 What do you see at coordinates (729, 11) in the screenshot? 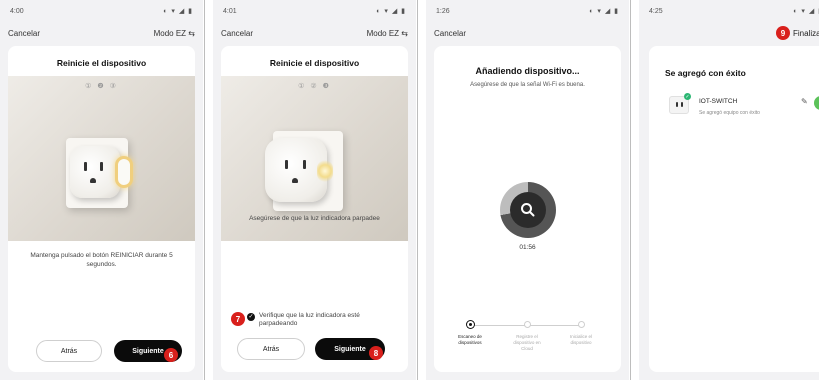
I see `status-bar: 4:25 ◐ ▾ ◢ ▮` at bounding box center [729, 11].